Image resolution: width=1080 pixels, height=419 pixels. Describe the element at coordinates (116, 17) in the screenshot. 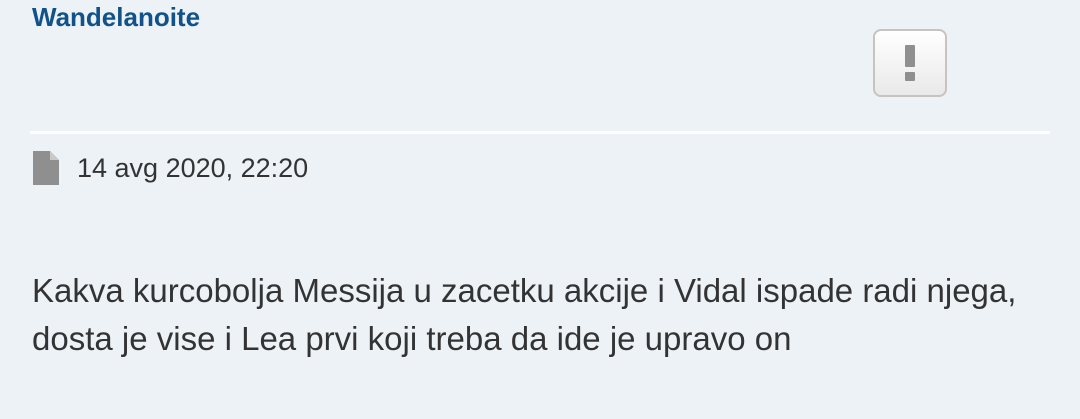

I see `author-username-link: Wandelanoite` at that location.